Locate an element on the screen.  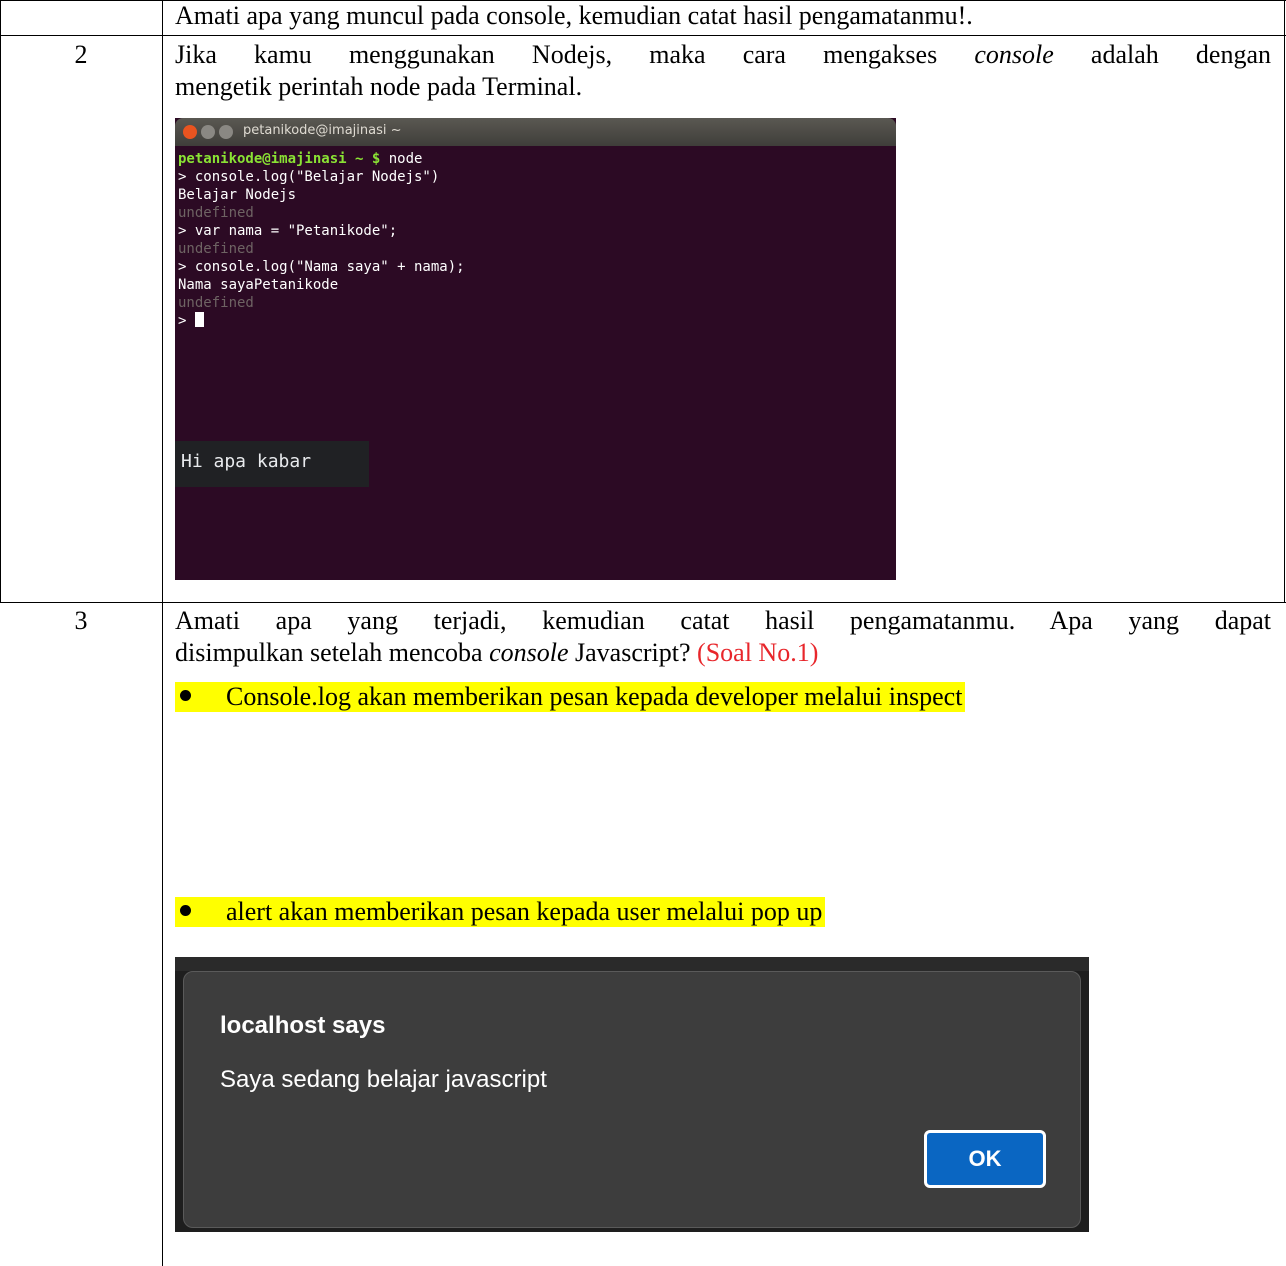
terminal-line: > console.log("Nama saya" + nama); is located at coordinates (321, 267).